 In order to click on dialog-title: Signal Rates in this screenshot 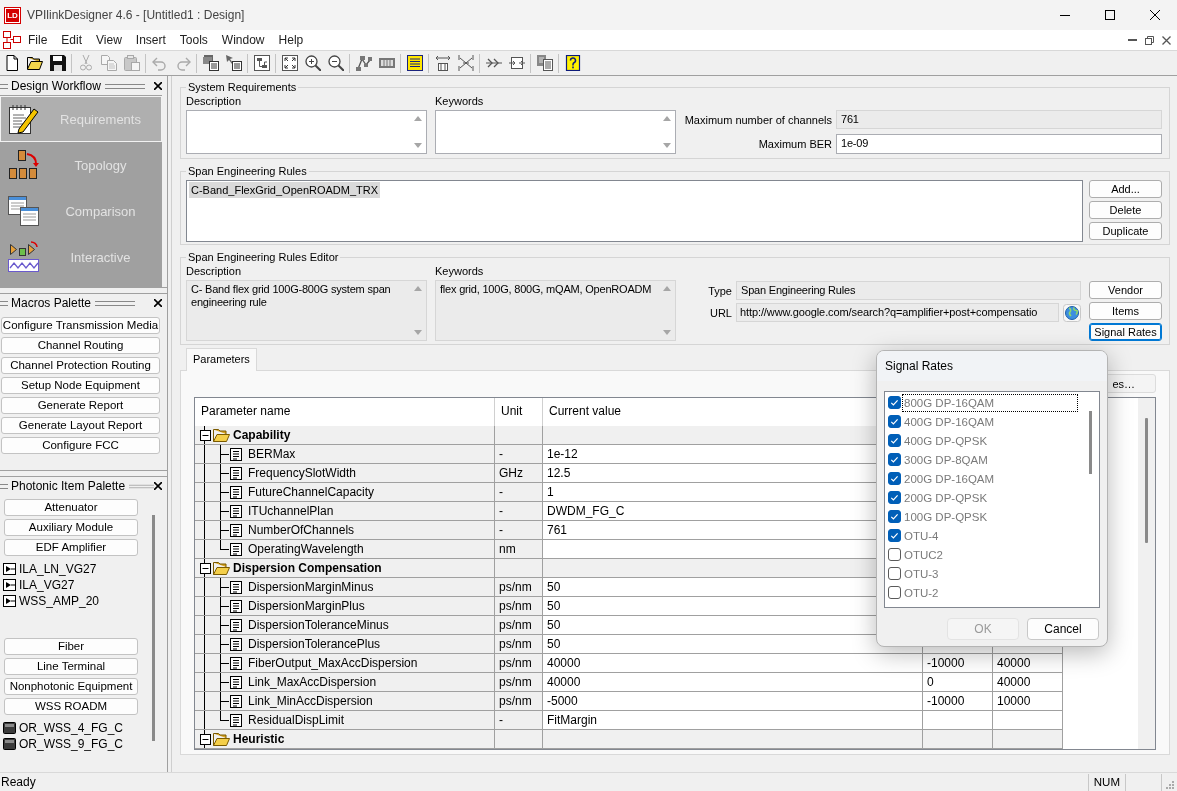, I will do `click(992, 366)`.